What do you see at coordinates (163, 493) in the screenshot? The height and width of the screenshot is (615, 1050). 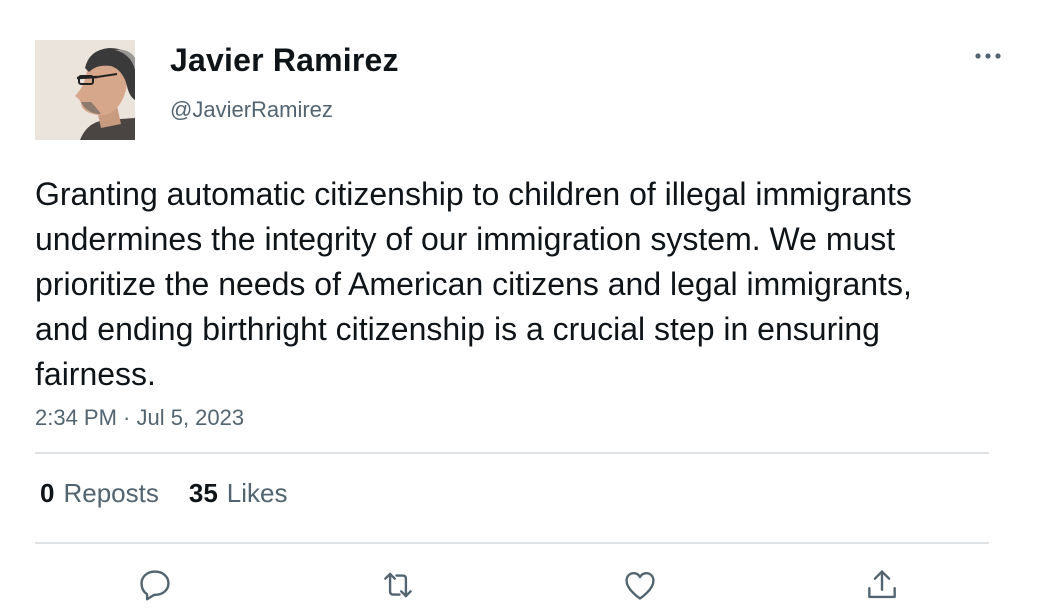 I see `engagement-stats: 0 Reposts 35 Likes` at bounding box center [163, 493].